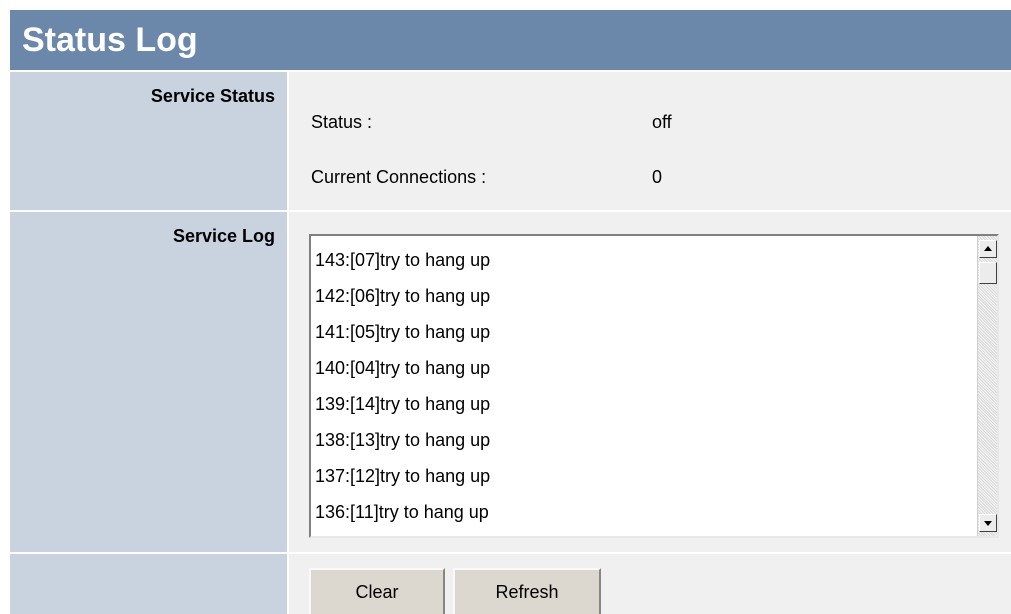 Image resolution: width=1011 pixels, height=614 pixels. Describe the element at coordinates (988, 273) in the screenshot. I see `scrollbar-thumb` at that location.